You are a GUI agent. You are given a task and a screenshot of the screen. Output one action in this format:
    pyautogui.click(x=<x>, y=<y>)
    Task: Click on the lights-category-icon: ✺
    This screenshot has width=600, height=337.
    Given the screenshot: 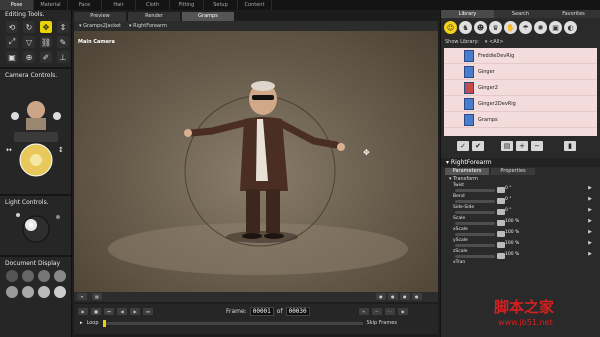 What is the action you would take?
    pyautogui.click(x=540, y=27)
    